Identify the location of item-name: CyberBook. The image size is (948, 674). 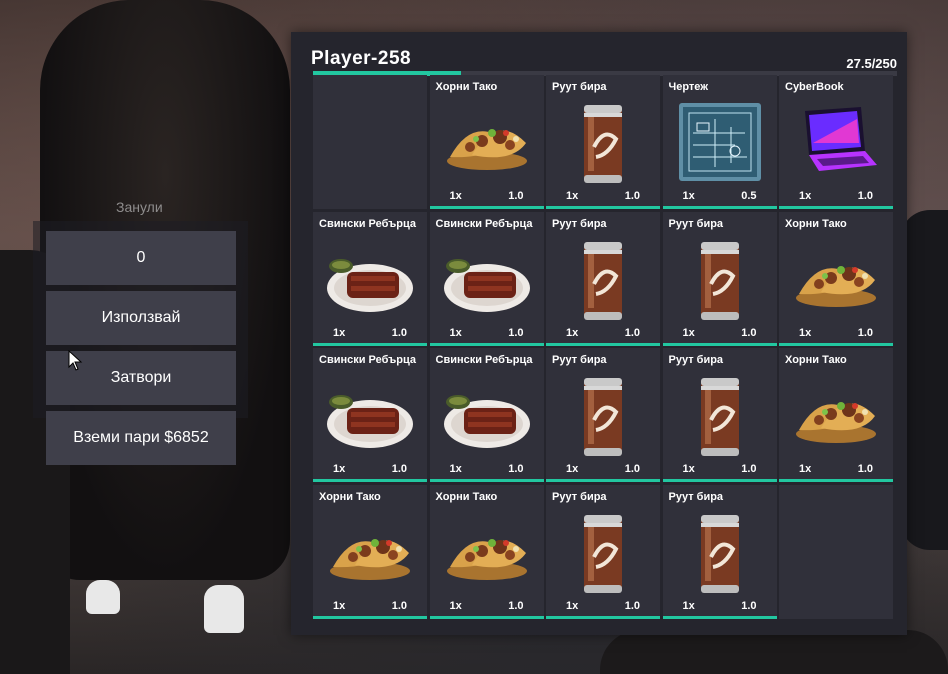
(814, 87).